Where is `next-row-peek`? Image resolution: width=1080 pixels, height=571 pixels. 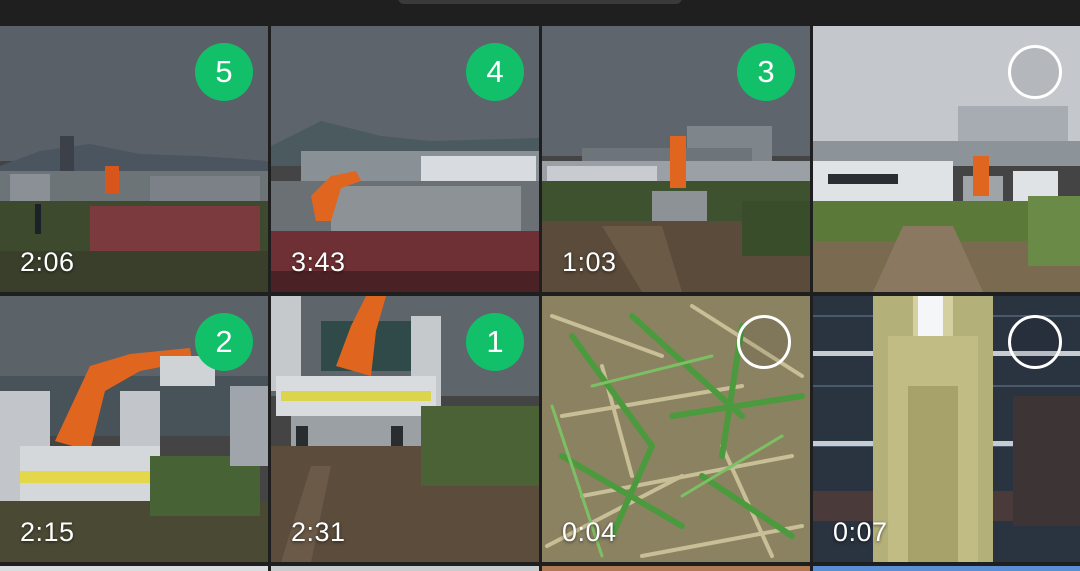 next-row-peek is located at coordinates (540, 567).